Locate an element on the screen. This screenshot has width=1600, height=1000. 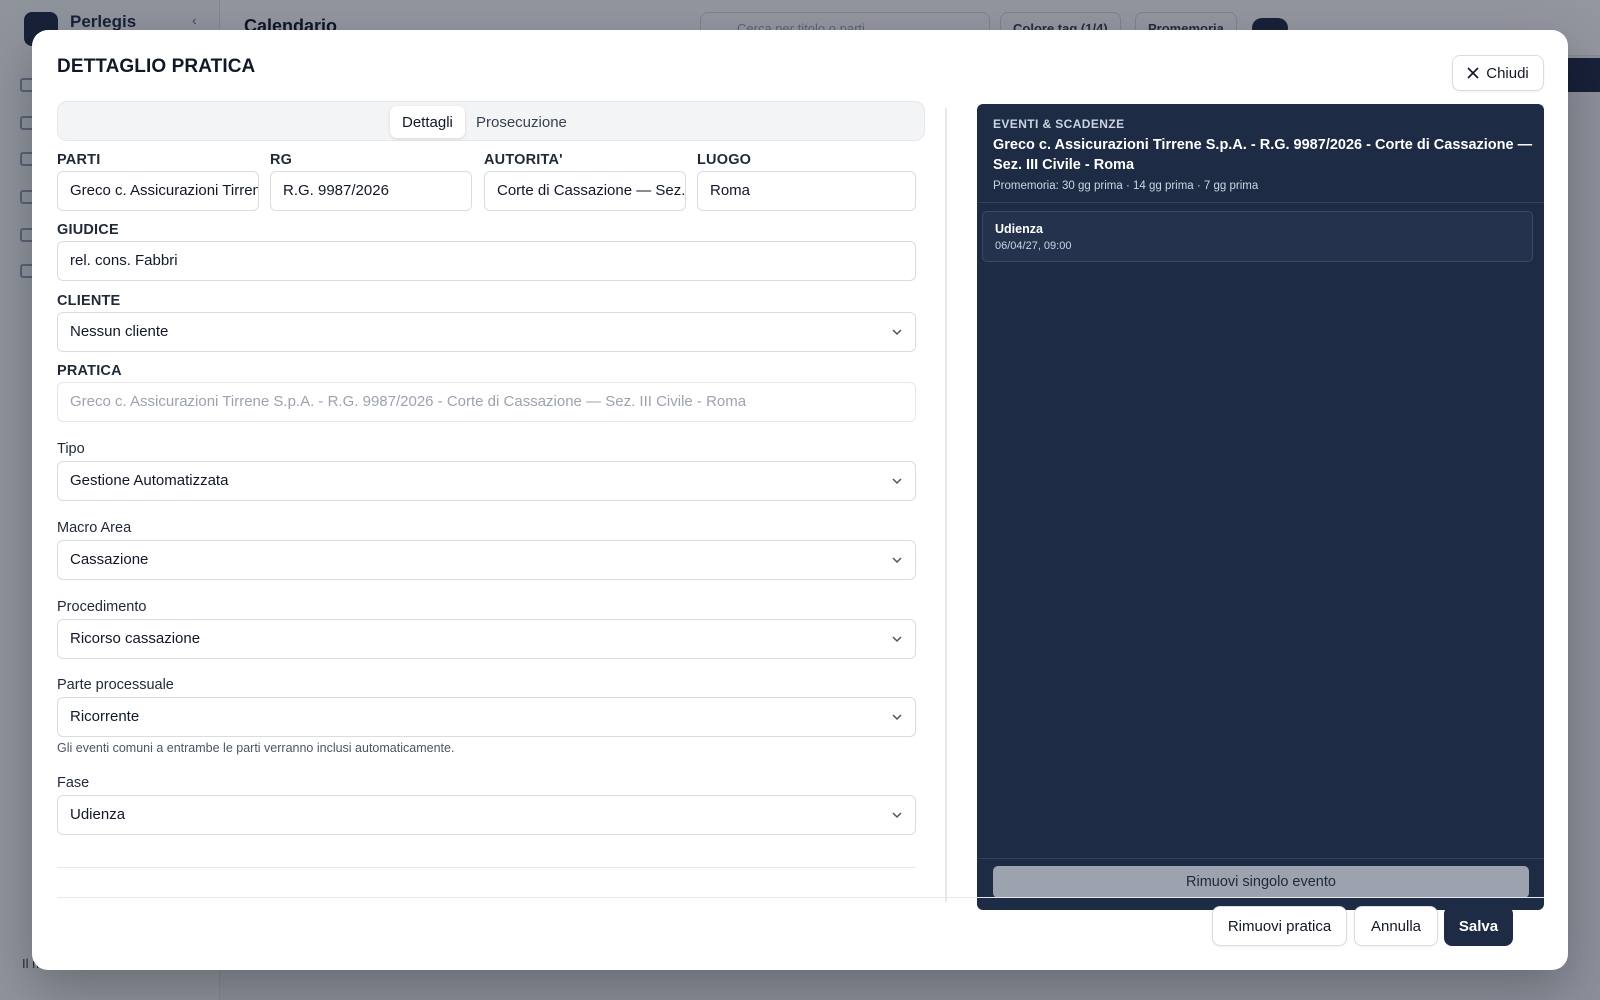
parti-input: Greco c. Assicurazioni Tirrene S.p.A. is located at coordinates (158, 191).